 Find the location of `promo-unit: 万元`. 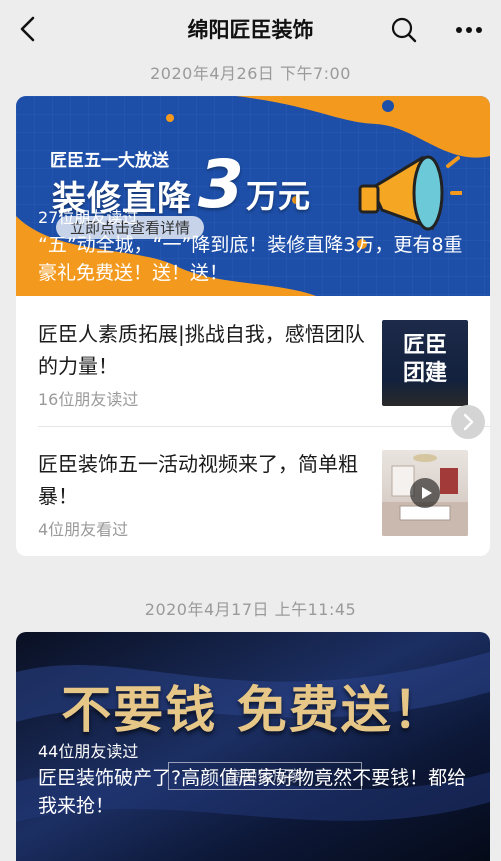

promo-unit: 万元 is located at coordinates (278, 196).